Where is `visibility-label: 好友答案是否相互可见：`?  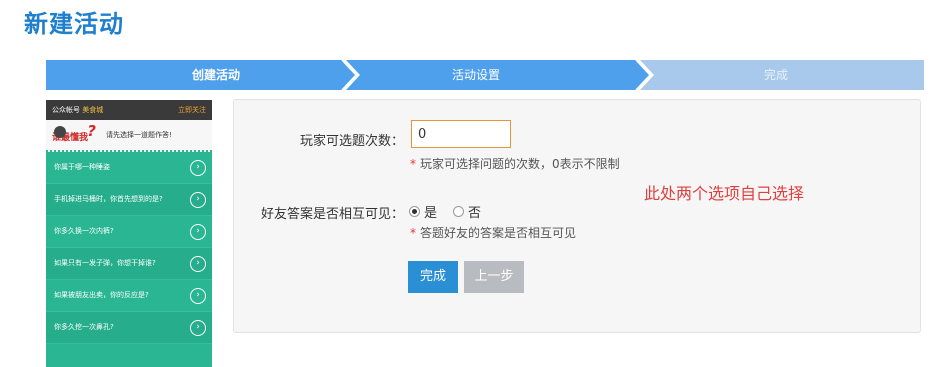 visibility-label: 好友答案是否相互可见： is located at coordinates (332, 214).